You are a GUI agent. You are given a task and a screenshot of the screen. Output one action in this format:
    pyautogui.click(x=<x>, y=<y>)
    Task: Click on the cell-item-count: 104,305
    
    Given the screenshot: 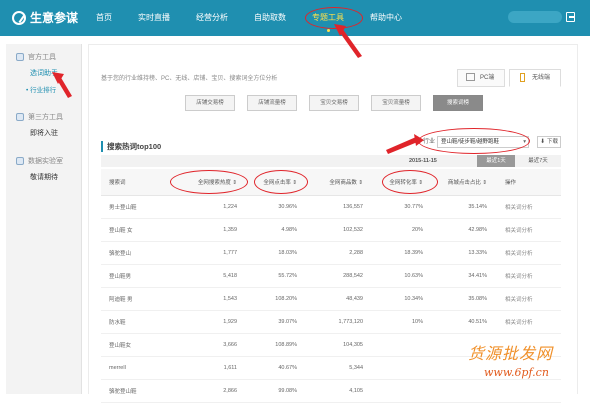 What is the action you would take?
    pyautogui.click(x=340, y=345)
    